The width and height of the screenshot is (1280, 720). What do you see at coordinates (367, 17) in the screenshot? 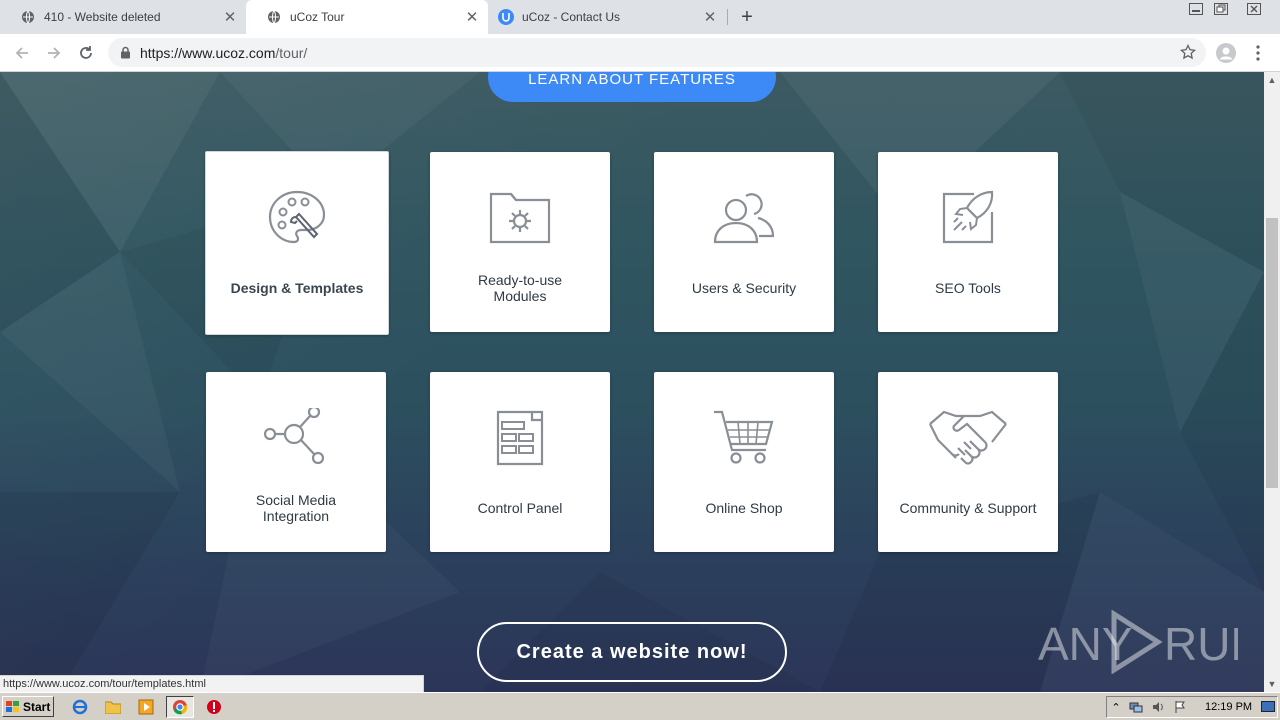
I see `tab-ucoz-tour: uCoz Tour ✕` at bounding box center [367, 17].